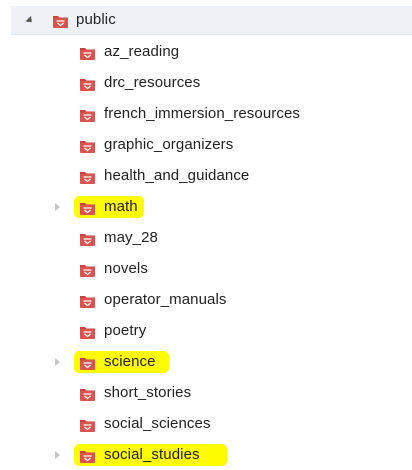 This screenshot has width=412, height=470. I want to click on tree-node-root: public, so click(206, 20).